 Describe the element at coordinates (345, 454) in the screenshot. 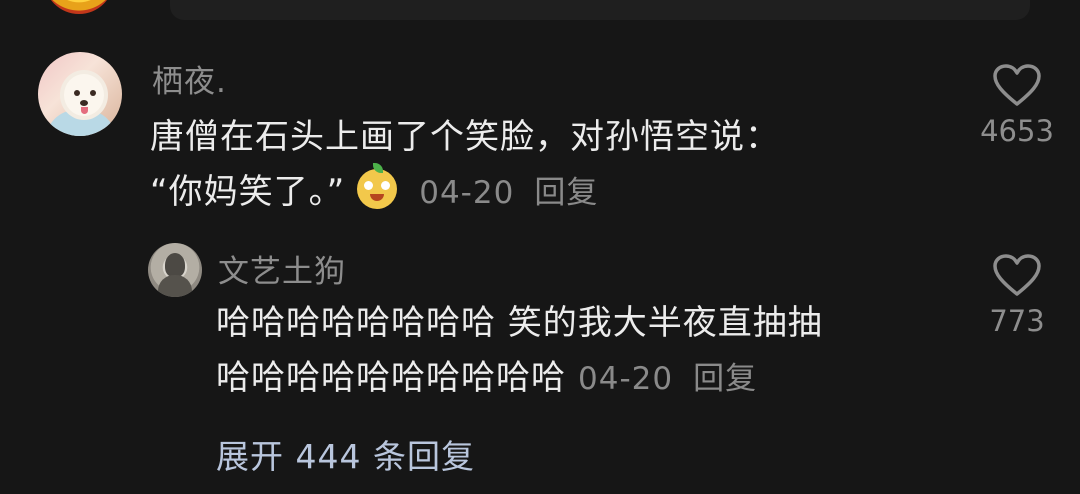

I see `expand-replies-link: 展开 444 条回复` at that location.